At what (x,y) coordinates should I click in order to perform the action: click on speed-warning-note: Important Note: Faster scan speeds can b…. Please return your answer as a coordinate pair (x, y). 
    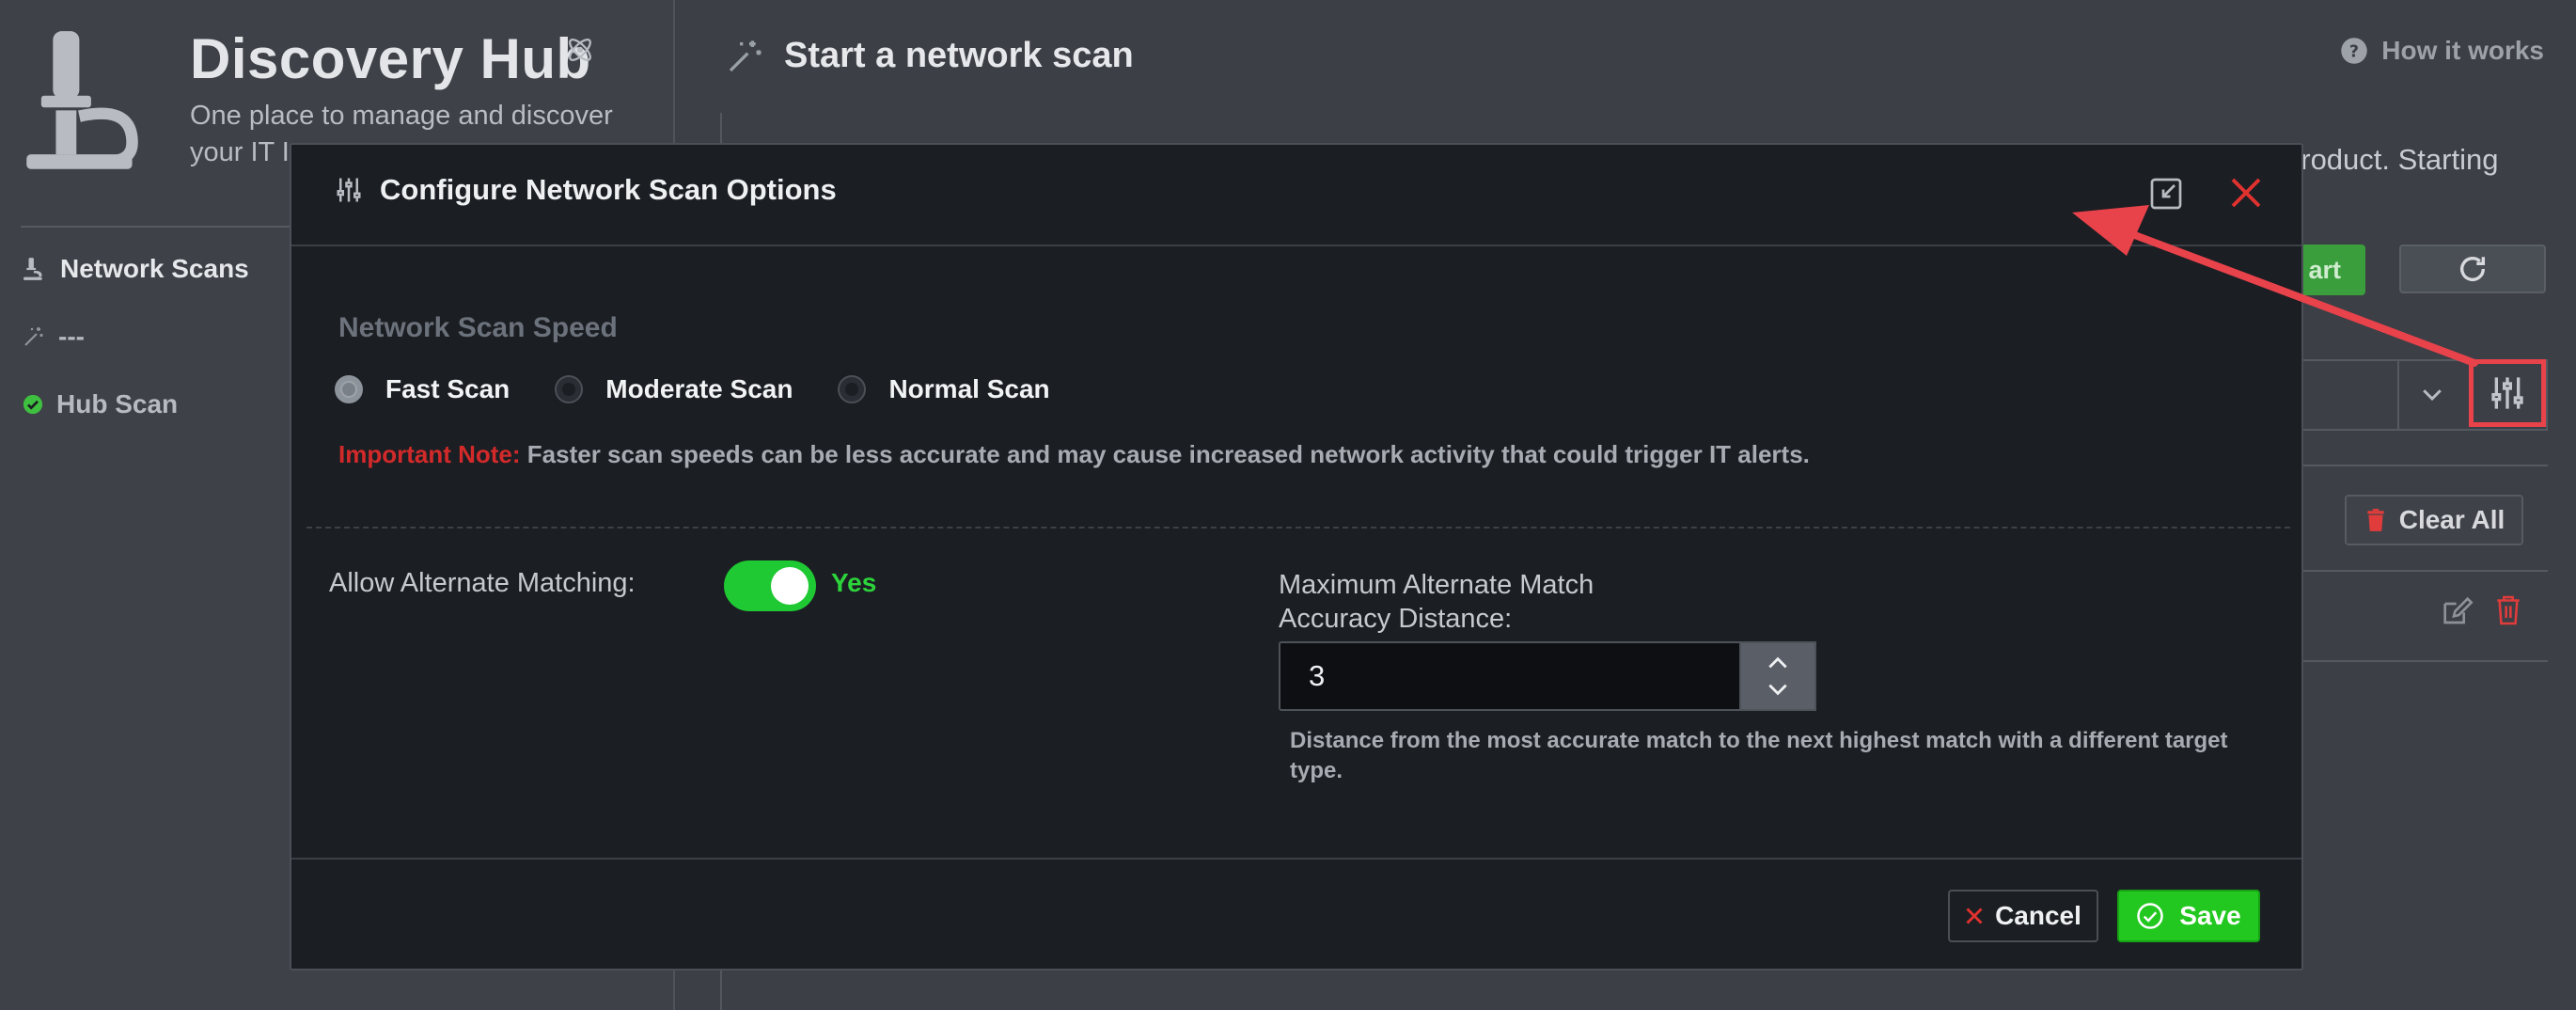
    Looking at the image, I should click on (1074, 454).